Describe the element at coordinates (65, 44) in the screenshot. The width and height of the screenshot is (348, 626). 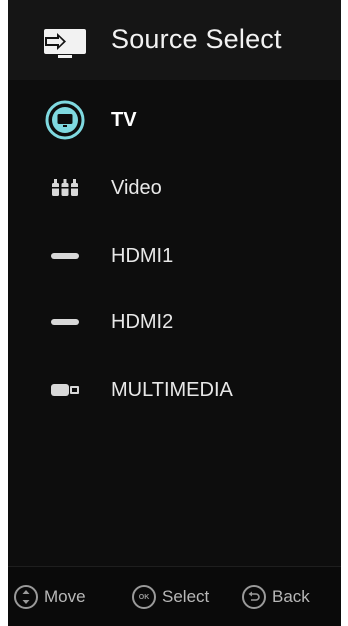
I see `source-input-icon` at that location.